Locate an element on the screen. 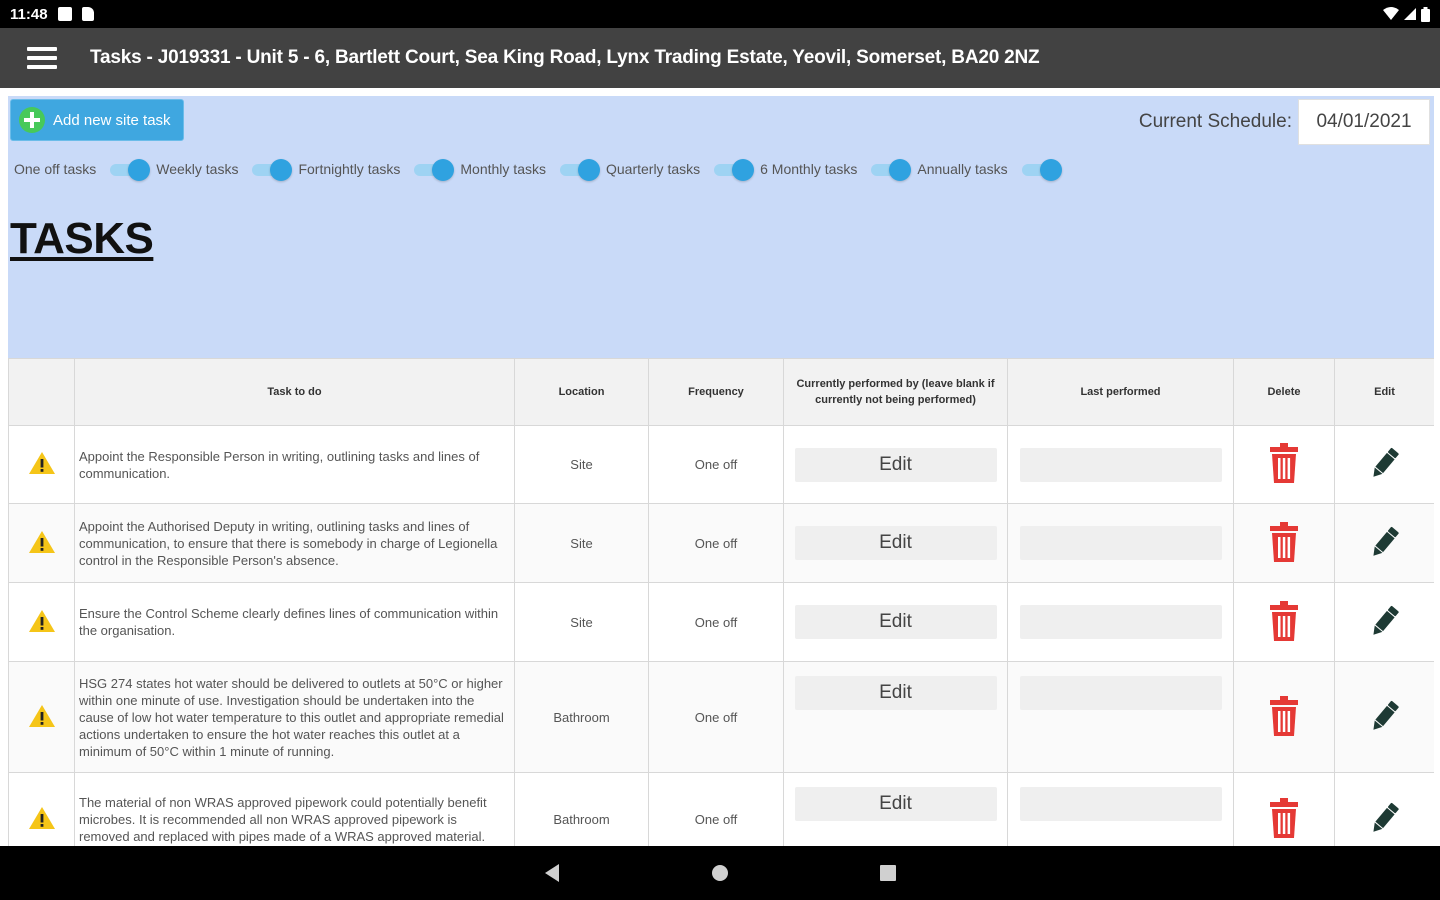 This screenshot has width=1440, height=900. schedule-label: Current Schedule: is located at coordinates (1215, 121).